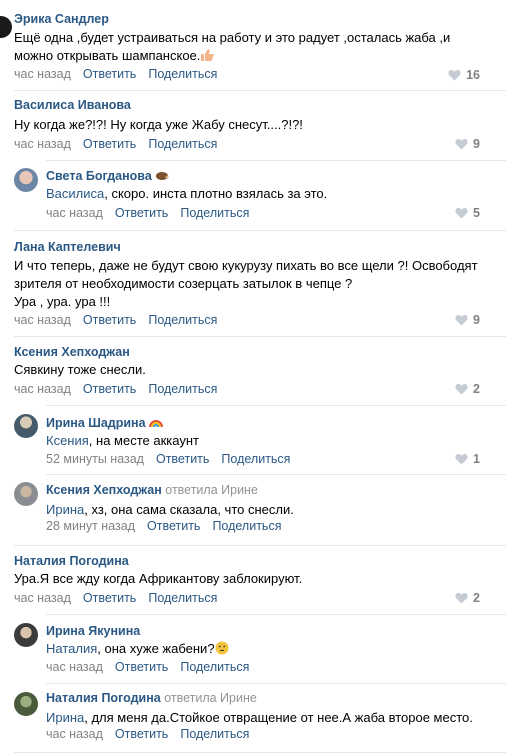 The width and height of the screenshot is (506, 756). I want to click on comment-author: Света Богданова, so click(107, 175).